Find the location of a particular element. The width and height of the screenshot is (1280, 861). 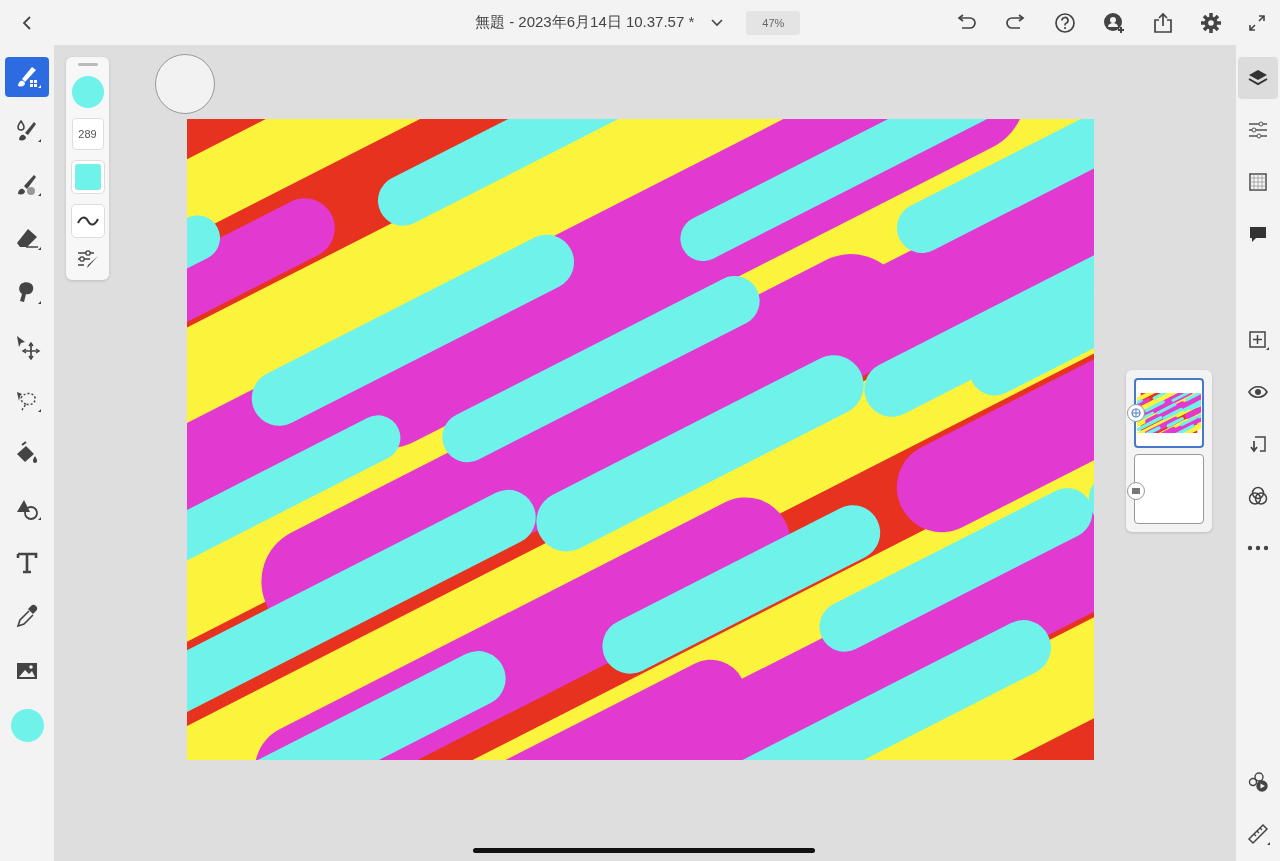

back-icon is located at coordinates (27, 22).